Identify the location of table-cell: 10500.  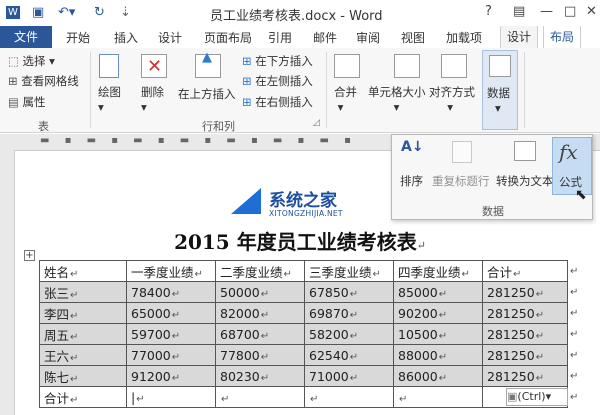
(438, 334).